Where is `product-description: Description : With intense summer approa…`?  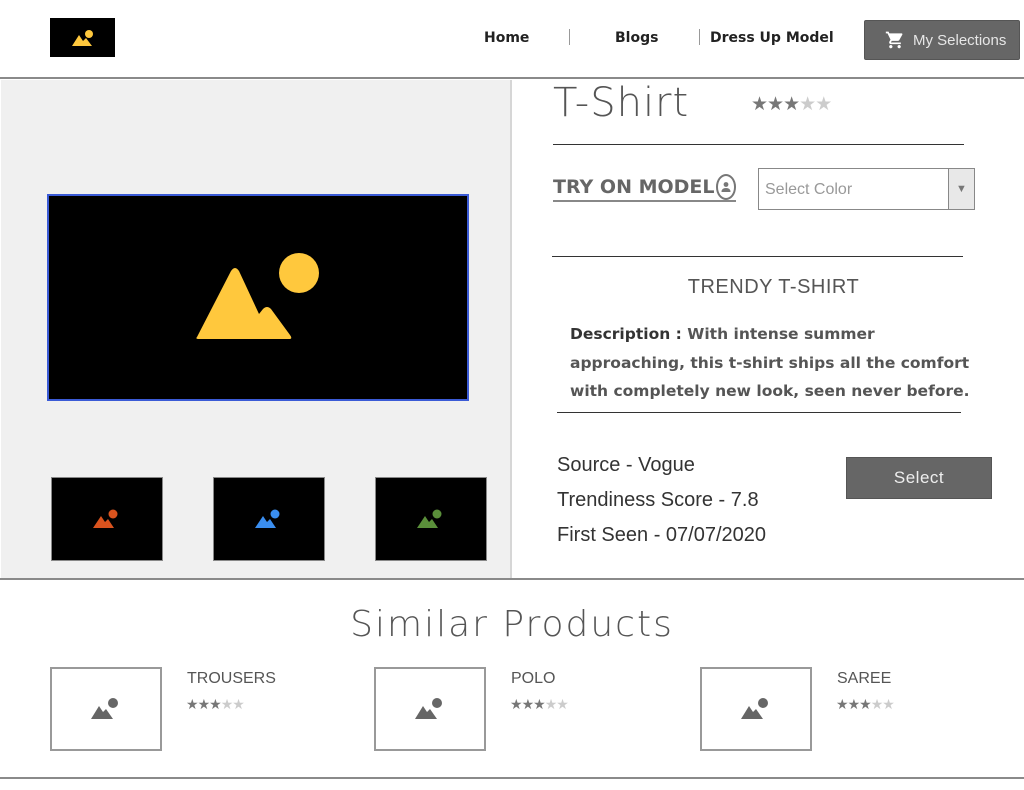
product-description: Description : With intense summer approa… is located at coordinates (780, 363).